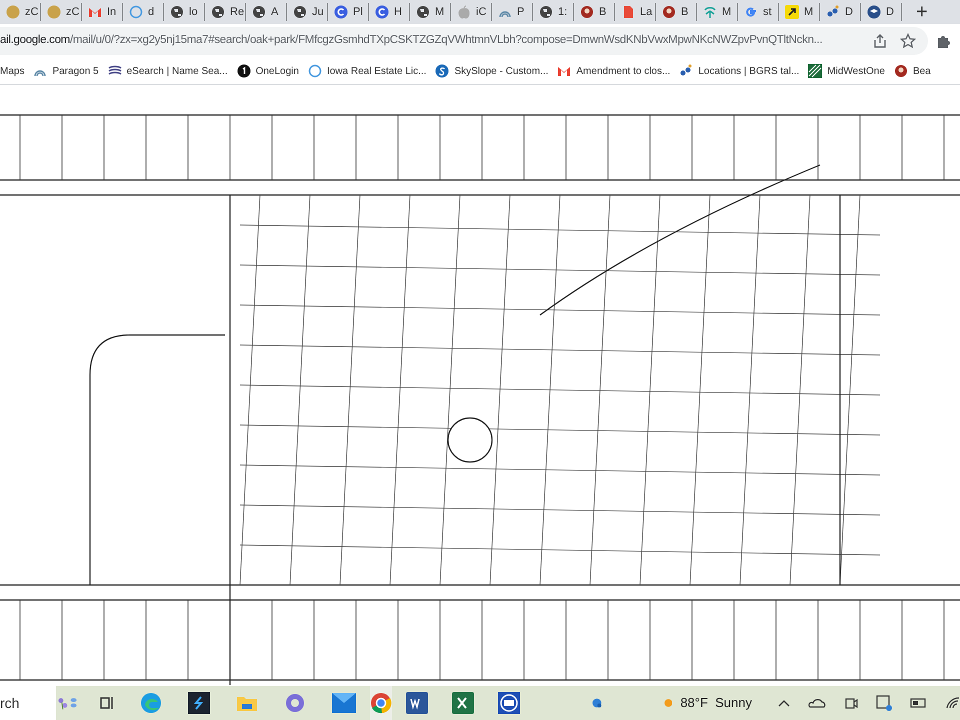  Describe the element at coordinates (66, 71) in the screenshot. I see `bookmark: Paragon 5` at that location.